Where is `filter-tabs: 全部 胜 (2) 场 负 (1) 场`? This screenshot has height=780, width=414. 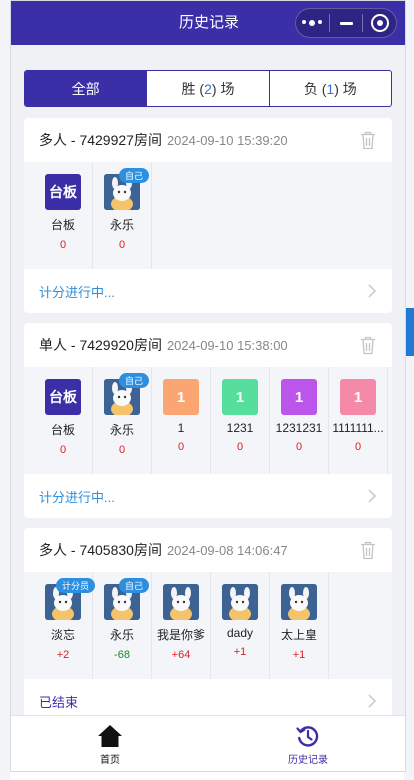
filter-tabs: 全部 胜 (2) 场 负 (1) 场 is located at coordinates (208, 88).